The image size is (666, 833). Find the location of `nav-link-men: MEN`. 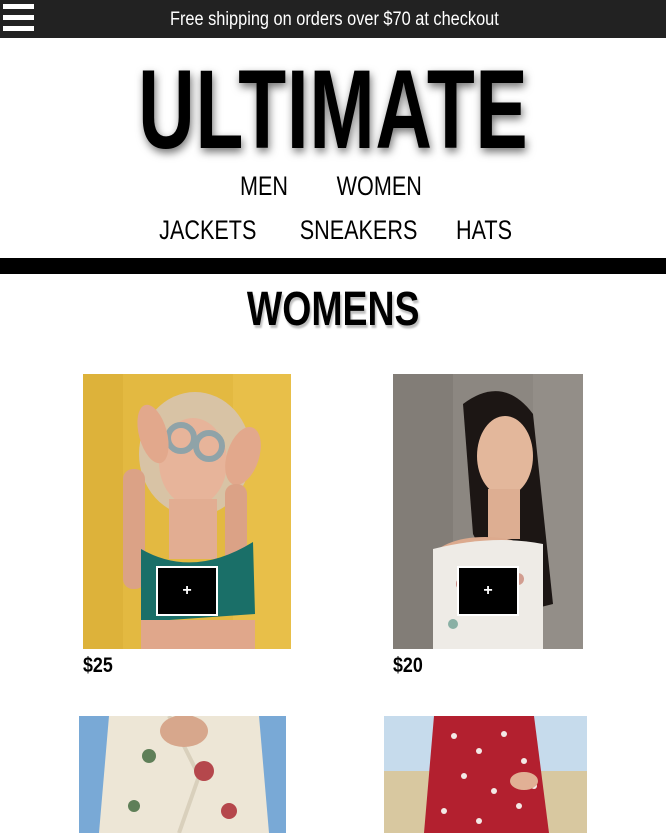

nav-link-men: MEN is located at coordinates (264, 186).